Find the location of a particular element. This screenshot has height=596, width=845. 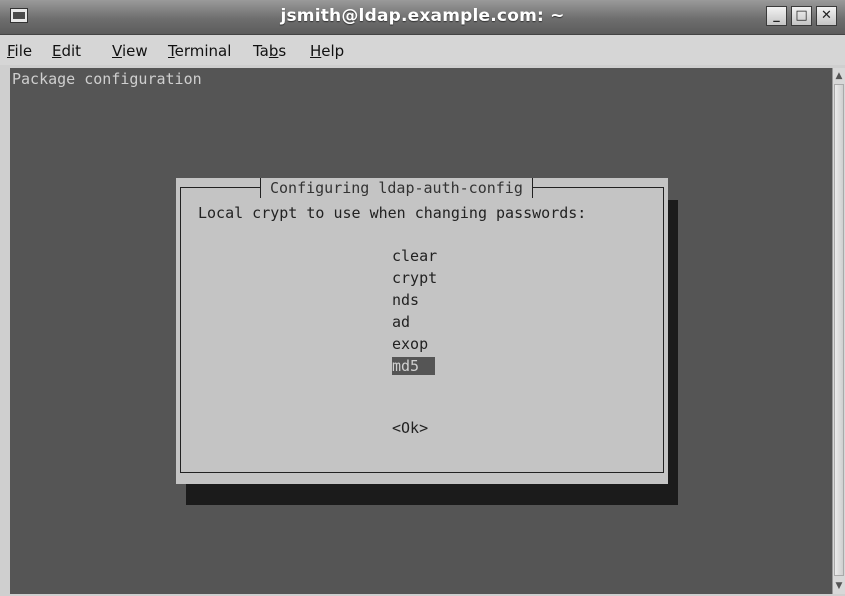

package-configuration-header: Package configuration is located at coordinates (107, 79).